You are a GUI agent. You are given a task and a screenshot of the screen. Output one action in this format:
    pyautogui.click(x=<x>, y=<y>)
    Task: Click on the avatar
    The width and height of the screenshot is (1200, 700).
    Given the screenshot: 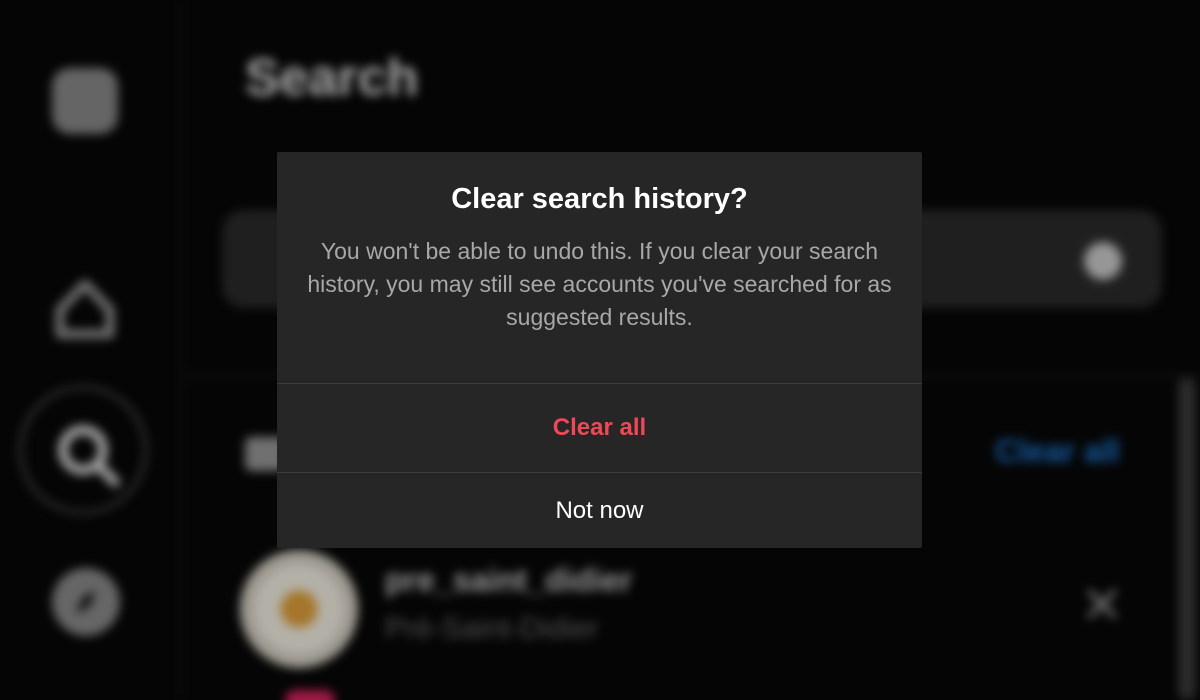 What is the action you would take?
    pyautogui.click(x=299, y=609)
    